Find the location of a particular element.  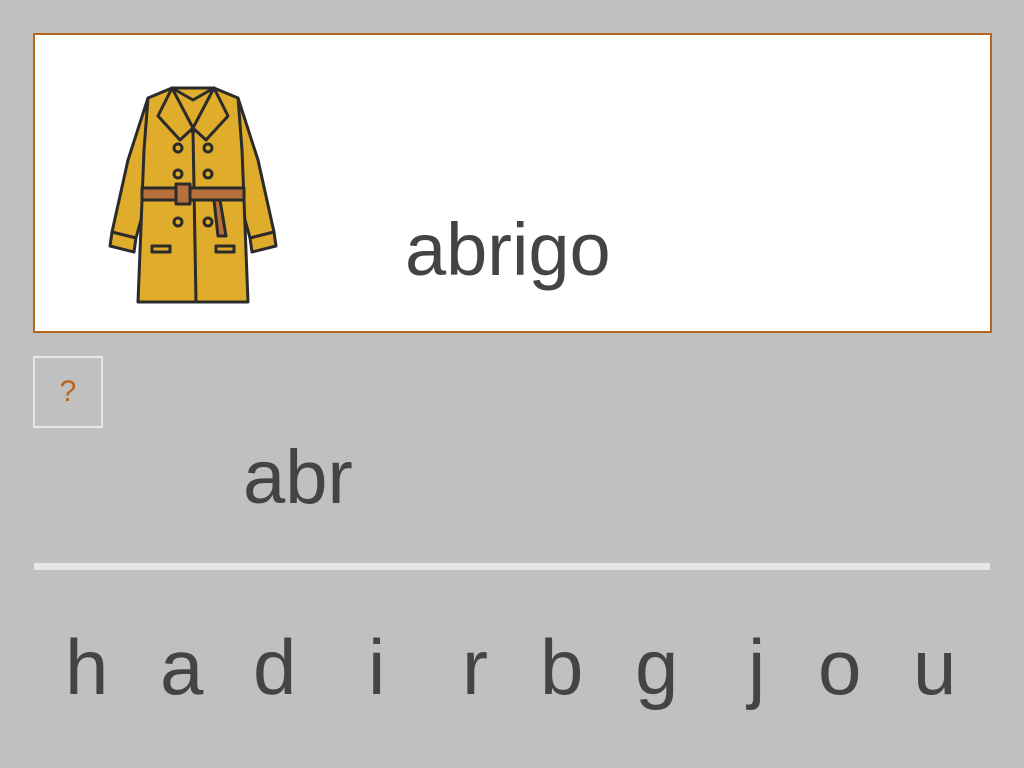

letter-tile: i is located at coordinates (376, 667).